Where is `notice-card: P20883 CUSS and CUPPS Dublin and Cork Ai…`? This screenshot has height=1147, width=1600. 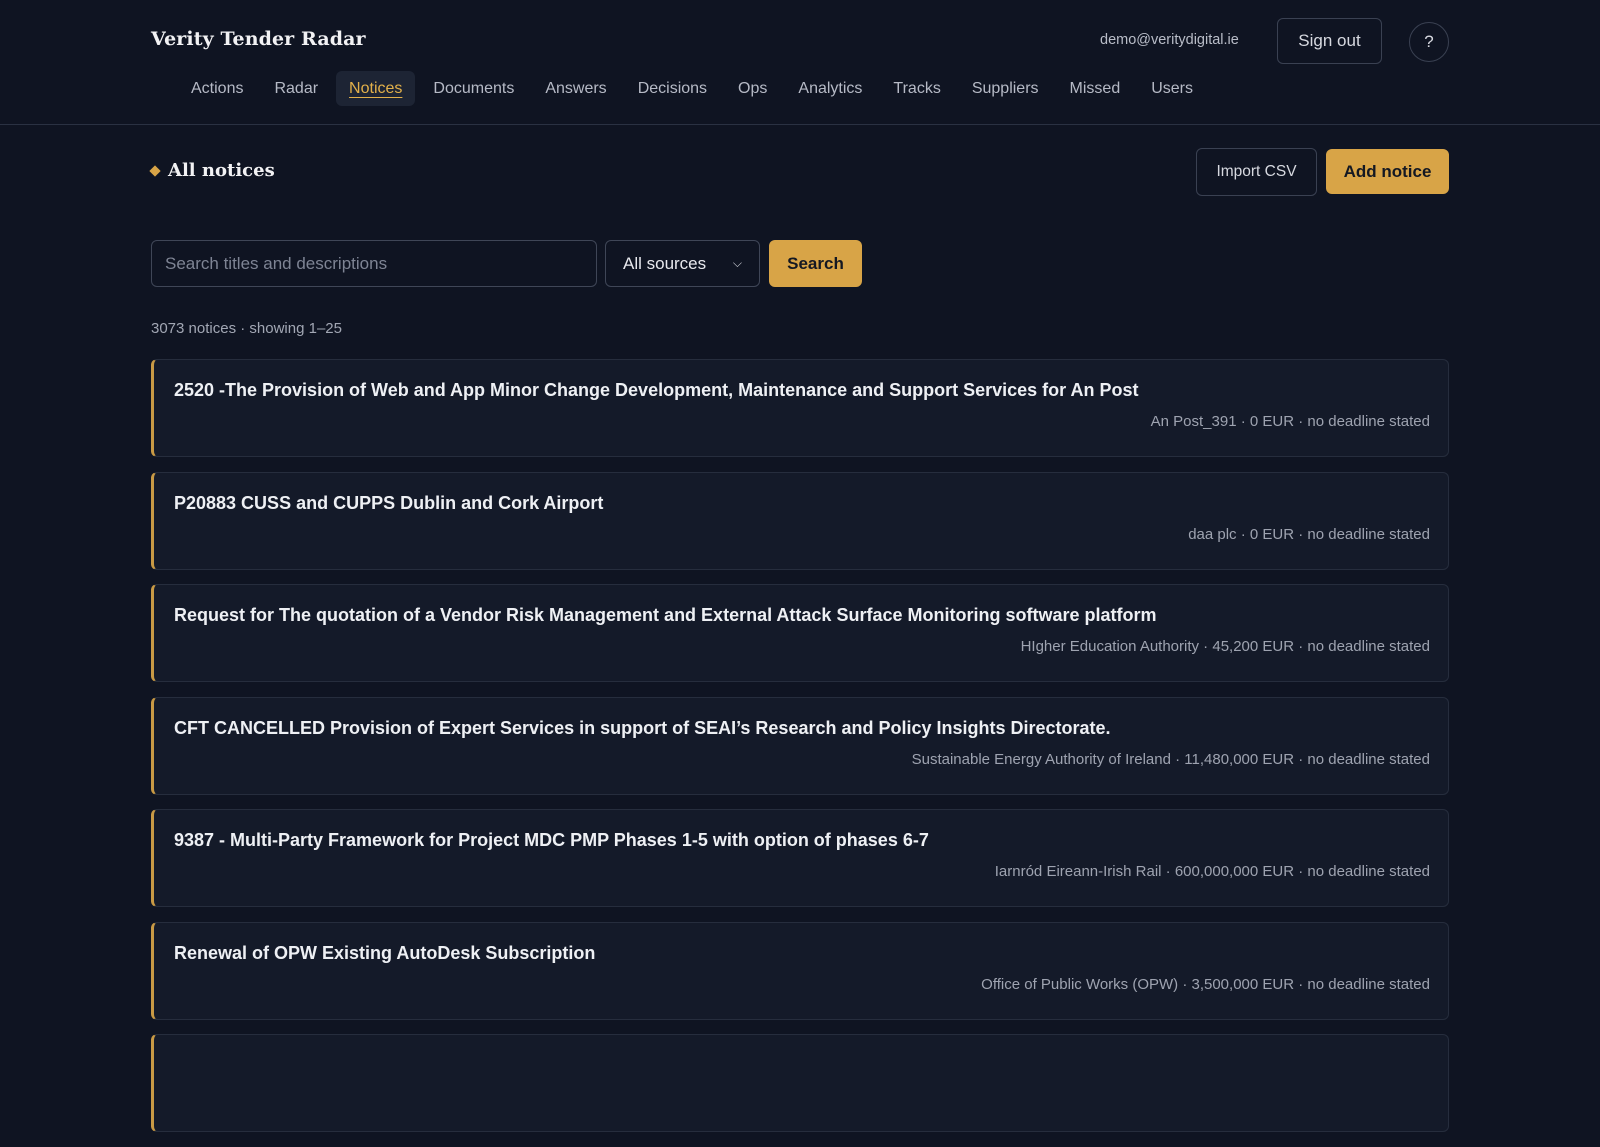 notice-card: P20883 CUSS and CUPPS Dublin and Cork Ai… is located at coordinates (800, 520).